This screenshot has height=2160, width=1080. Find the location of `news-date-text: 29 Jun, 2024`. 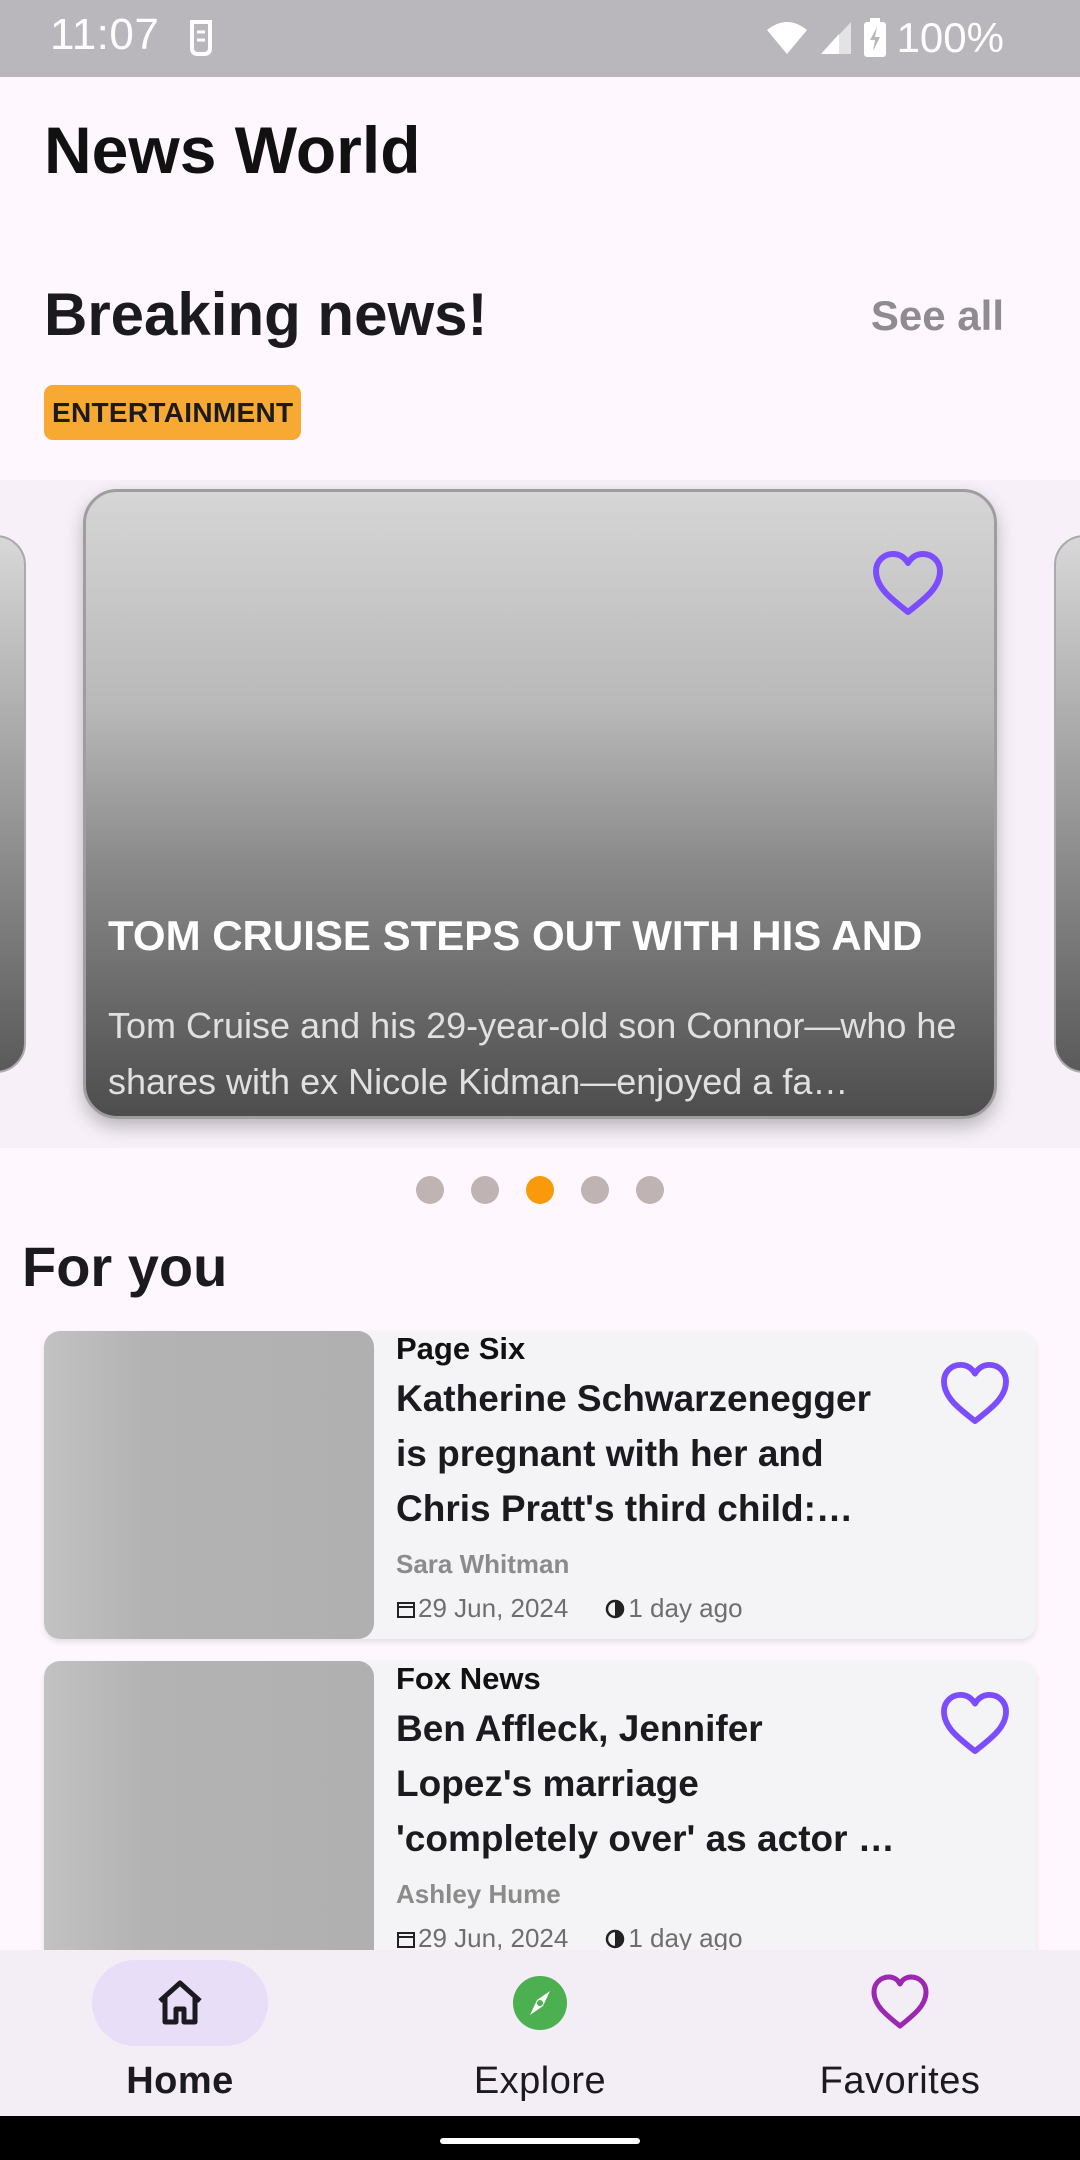

news-date-text: 29 Jun, 2024 is located at coordinates (493, 1608).